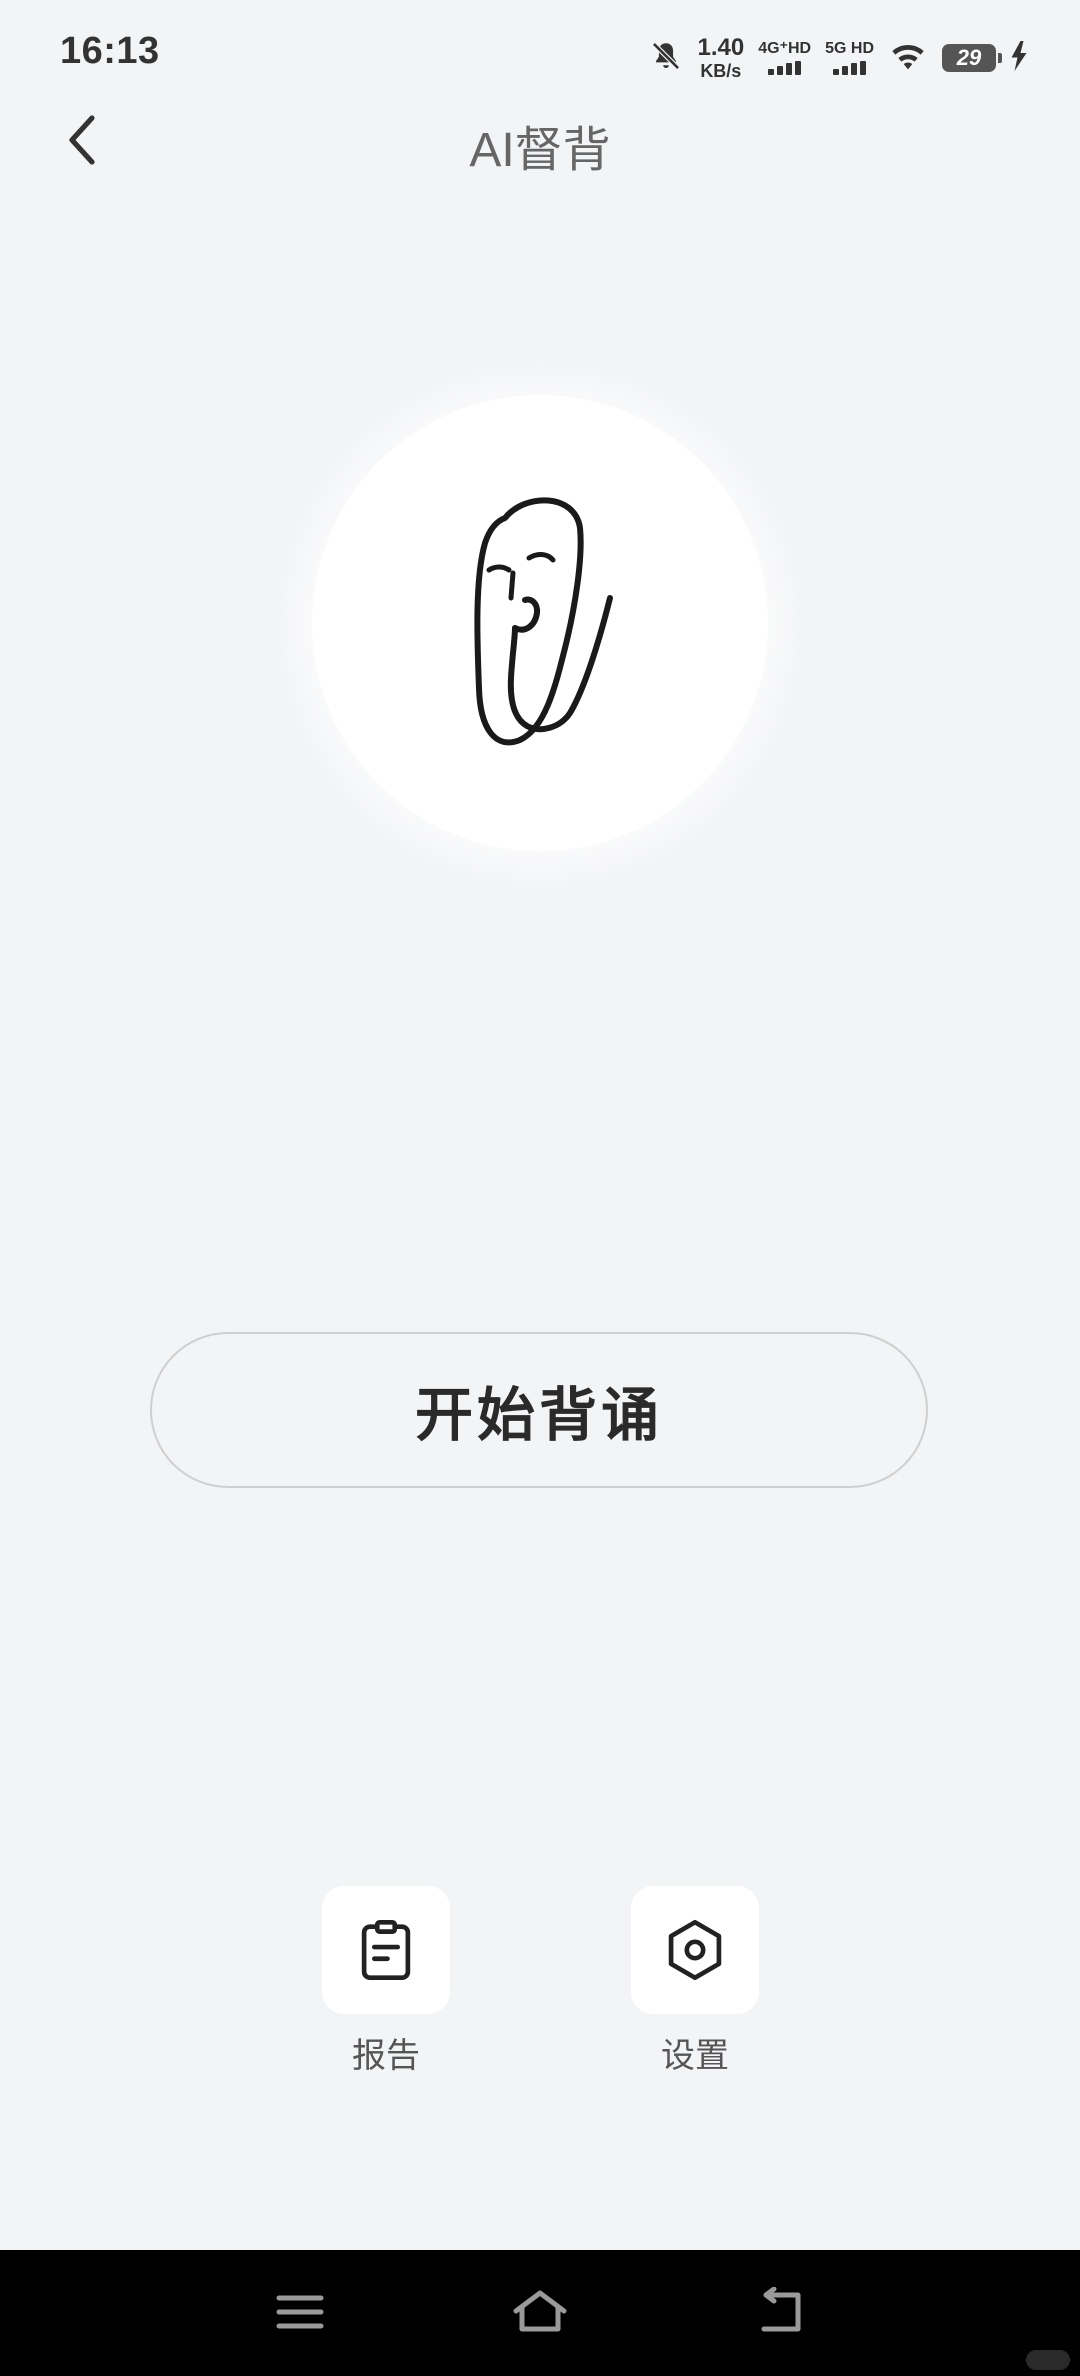 Image resolution: width=1080 pixels, height=2376 pixels. Describe the element at coordinates (849, 58) in the screenshot. I see `sim2-signal: 5G HD` at that location.